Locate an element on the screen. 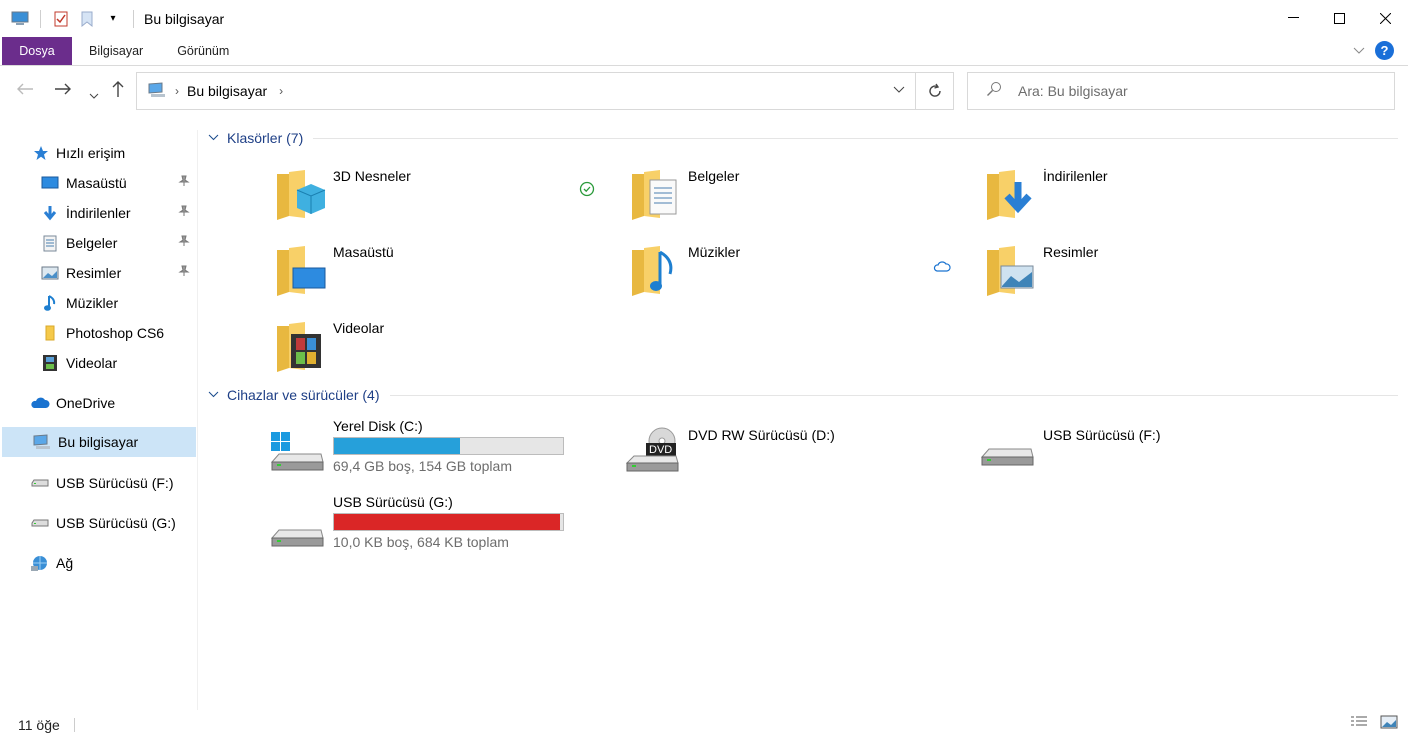 The width and height of the screenshot is (1408, 740). customize-toolbar-icon: ▾ is located at coordinates (113, 19).